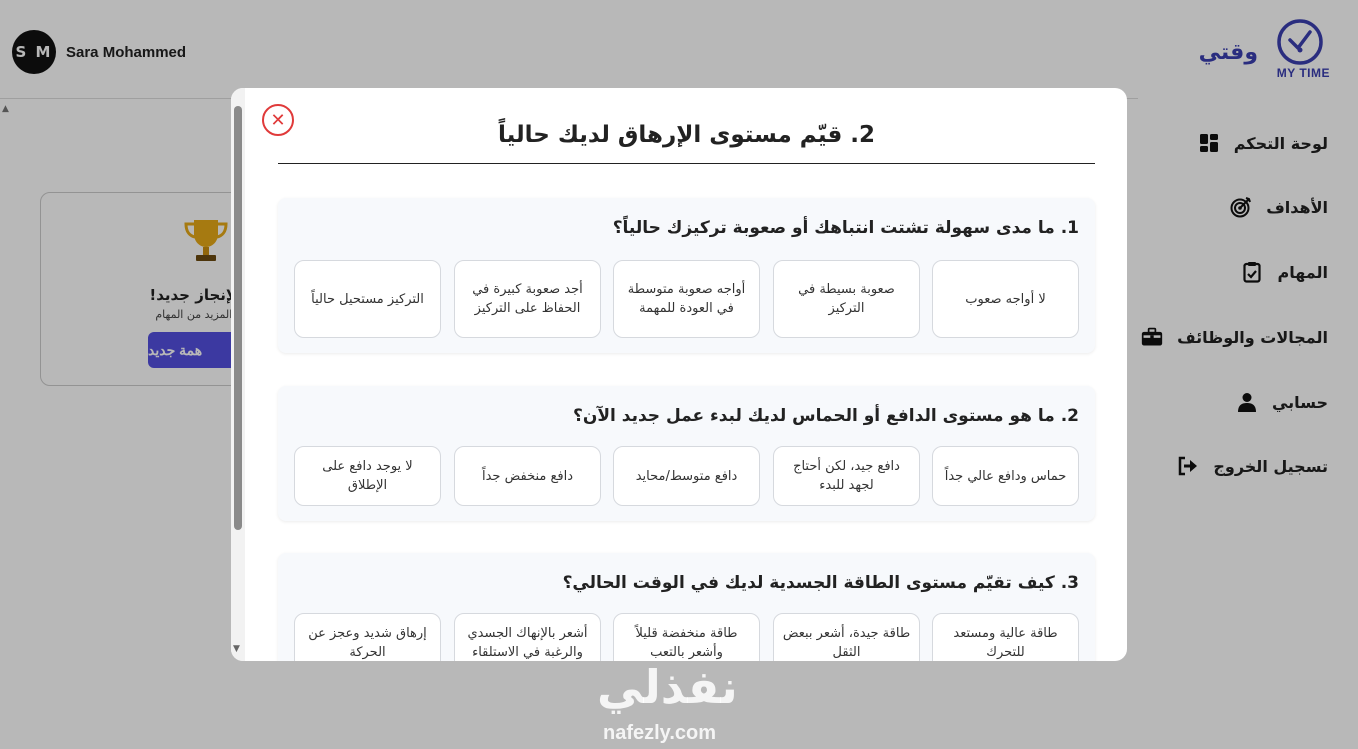  Describe the element at coordinates (367, 299) in the screenshot. I see `option-button: التركيز مستحيل حالياً` at that location.